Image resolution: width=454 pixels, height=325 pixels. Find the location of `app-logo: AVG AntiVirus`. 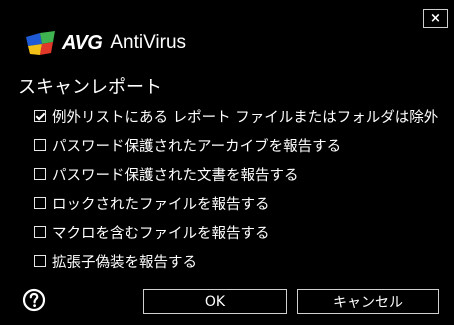

app-logo: AVG AntiVirus is located at coordinates (106, 43).